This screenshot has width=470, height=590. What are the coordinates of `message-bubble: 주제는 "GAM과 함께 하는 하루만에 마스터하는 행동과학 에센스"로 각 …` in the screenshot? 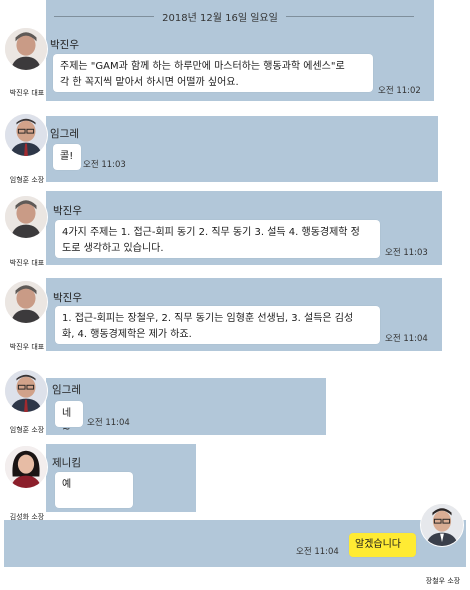 It's located at (213, 73).